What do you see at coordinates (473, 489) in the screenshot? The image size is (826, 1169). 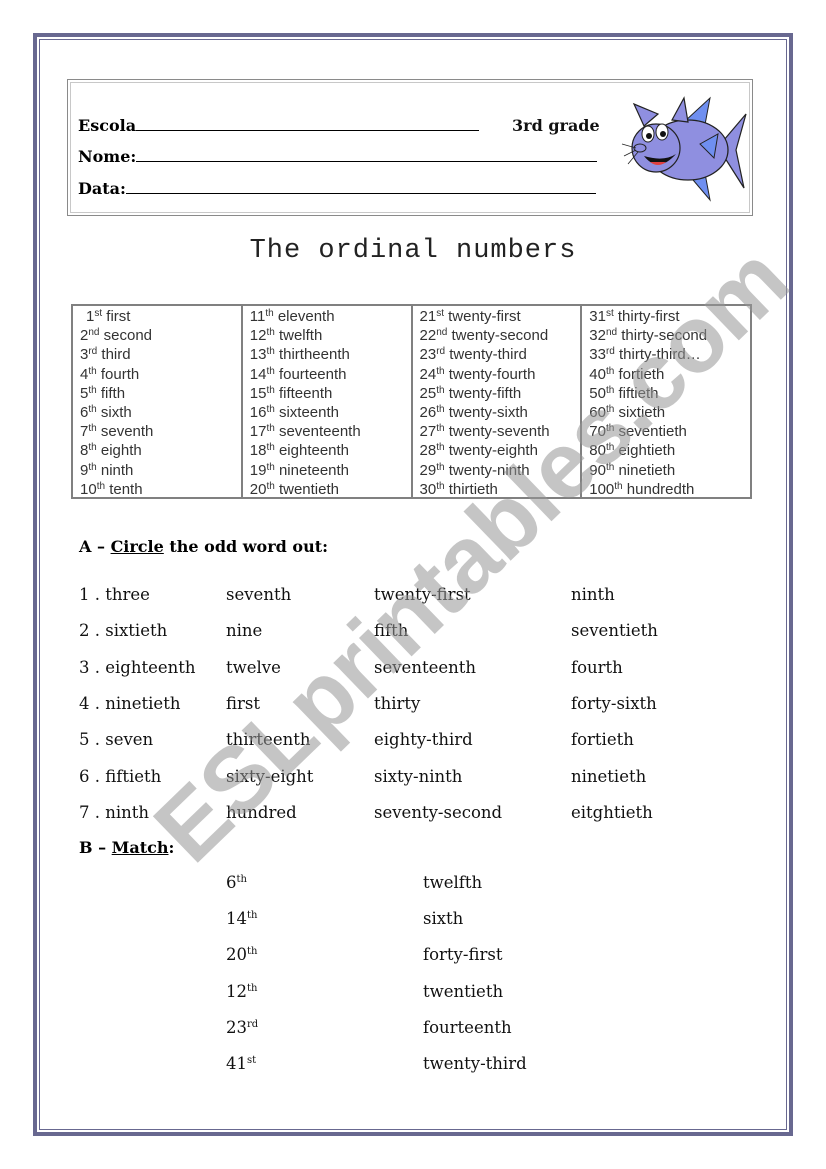 I see `ordinal-word: thirtieth` at bounding box center [473, 489].